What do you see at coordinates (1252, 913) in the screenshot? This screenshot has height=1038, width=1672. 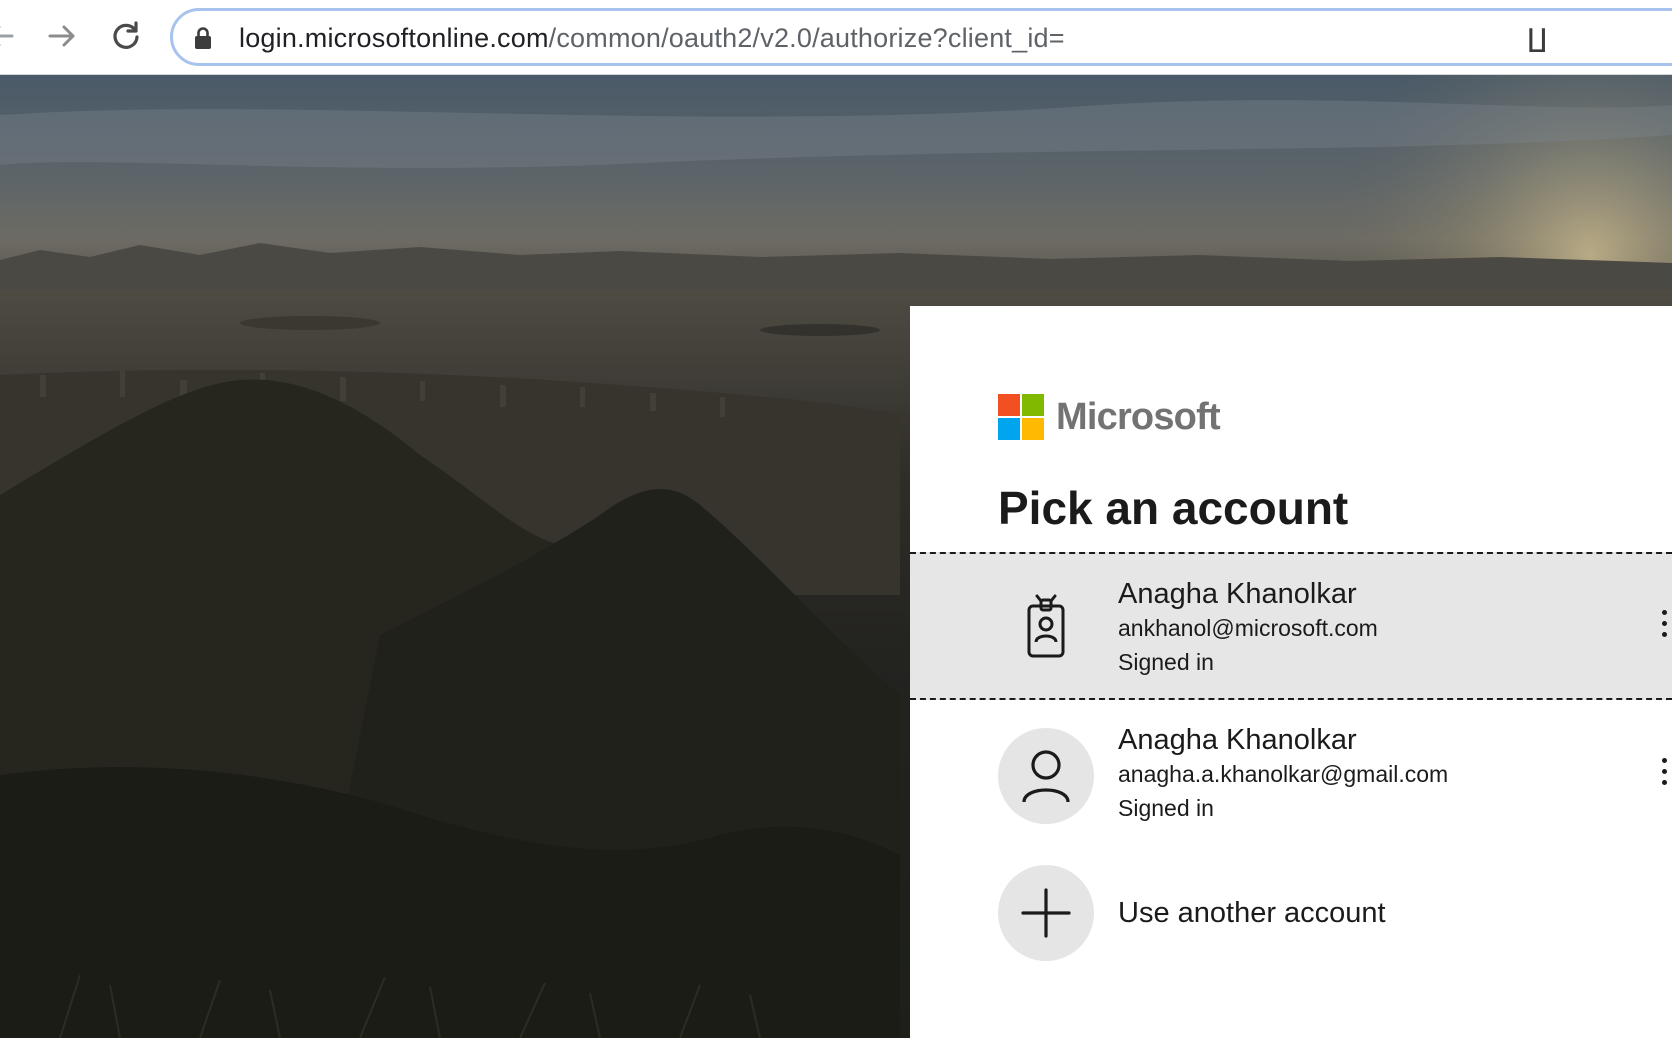 I see `use-another-account-label: Use another account` at bounding box center [1252, 913].